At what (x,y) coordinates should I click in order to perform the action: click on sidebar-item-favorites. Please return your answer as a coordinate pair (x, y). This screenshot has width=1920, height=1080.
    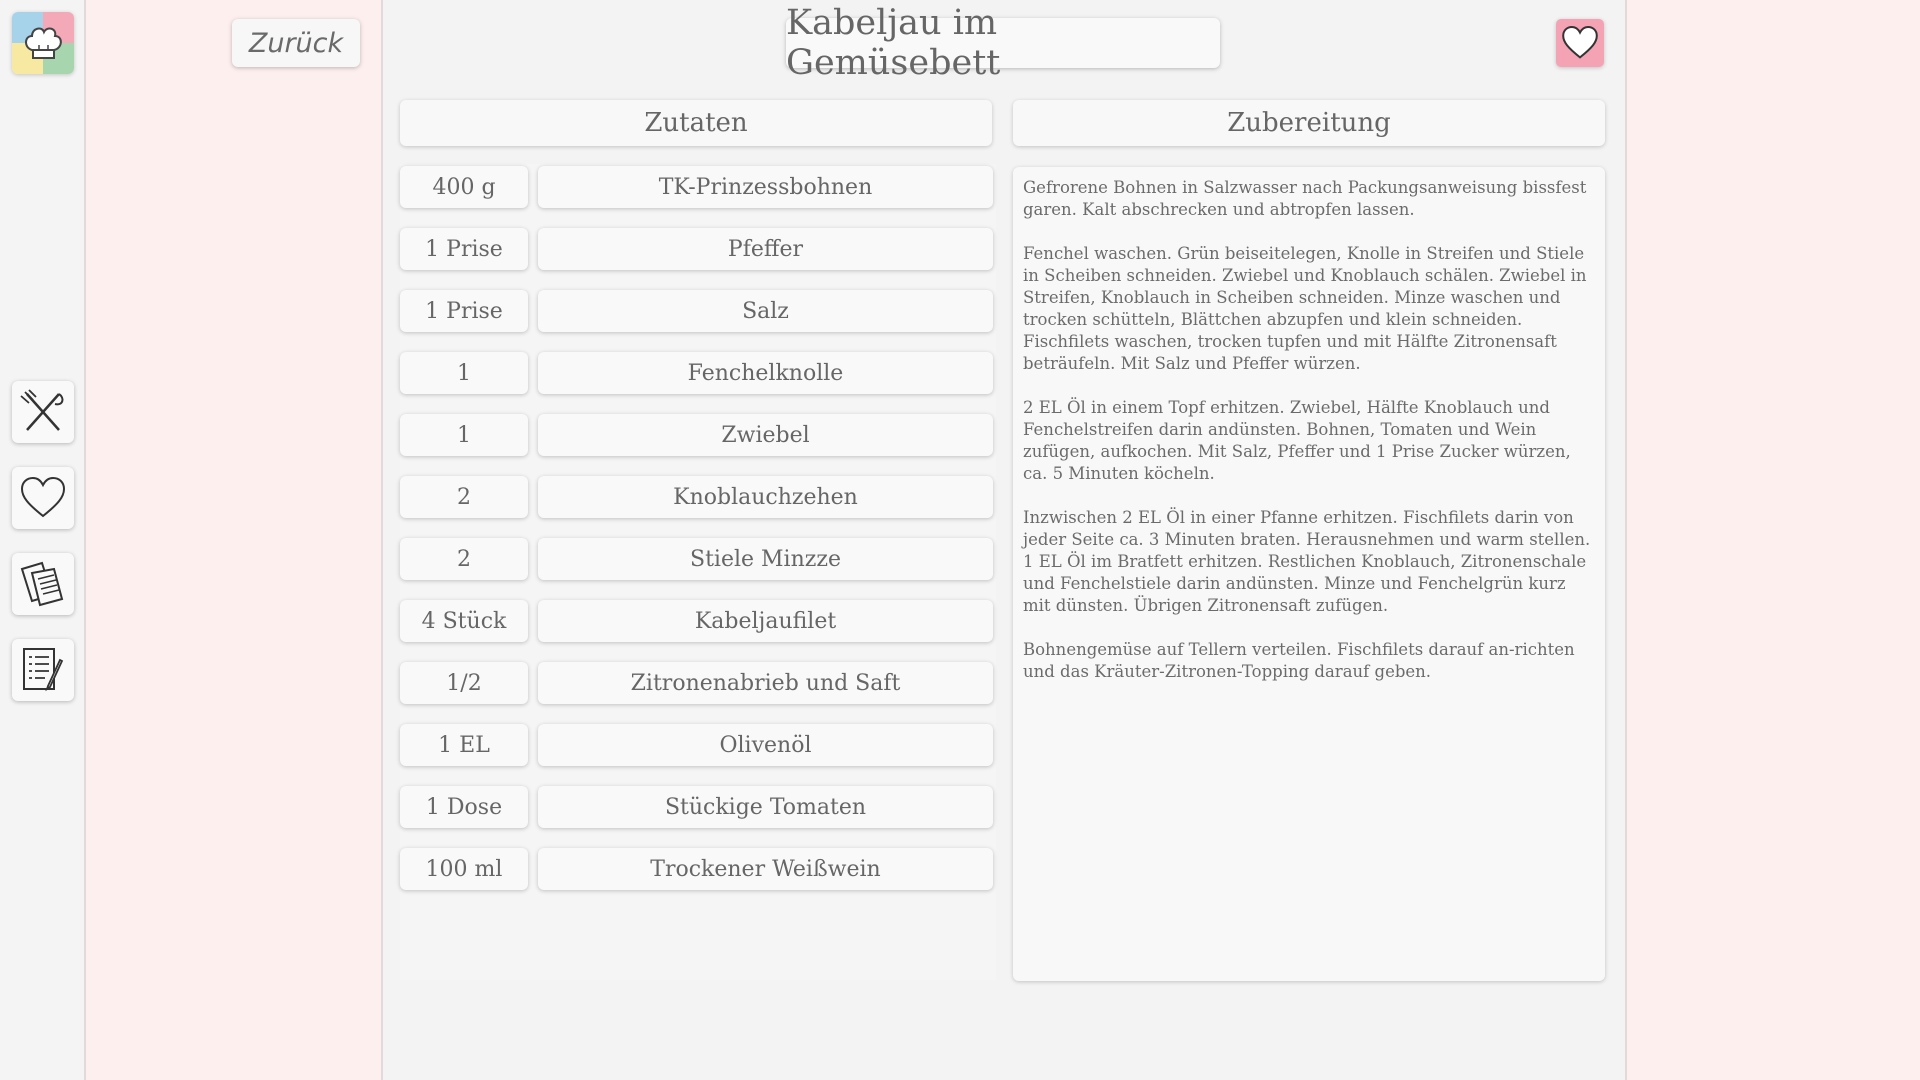
    Looking at the image, I should click on (43, 498).